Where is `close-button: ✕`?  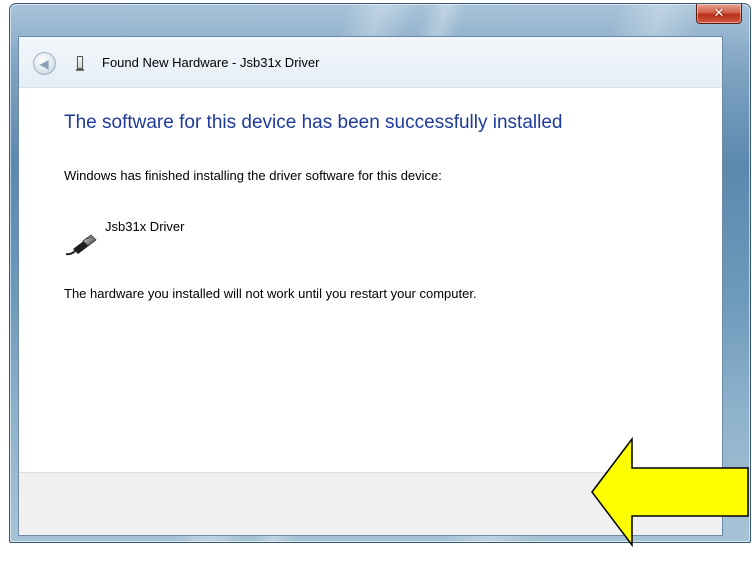
close-button: ✕ is located at coordinates (719, 14).